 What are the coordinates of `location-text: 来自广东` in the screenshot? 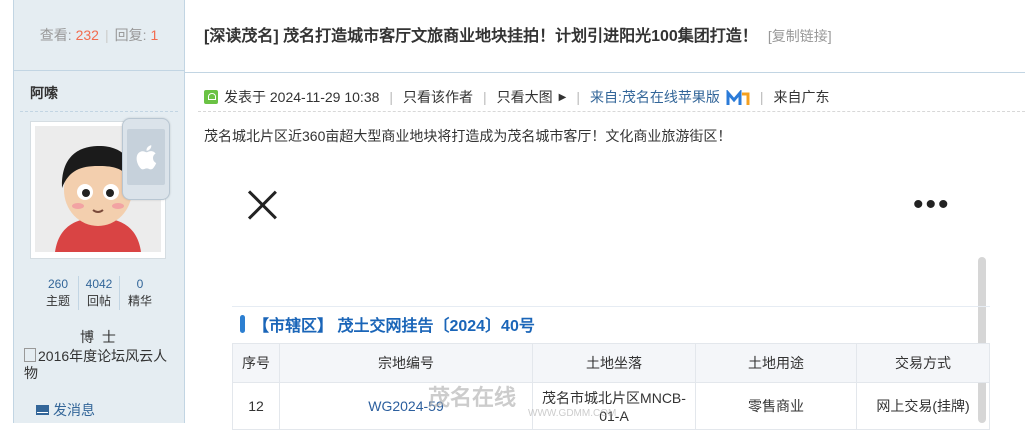 It's located at (801, 97).